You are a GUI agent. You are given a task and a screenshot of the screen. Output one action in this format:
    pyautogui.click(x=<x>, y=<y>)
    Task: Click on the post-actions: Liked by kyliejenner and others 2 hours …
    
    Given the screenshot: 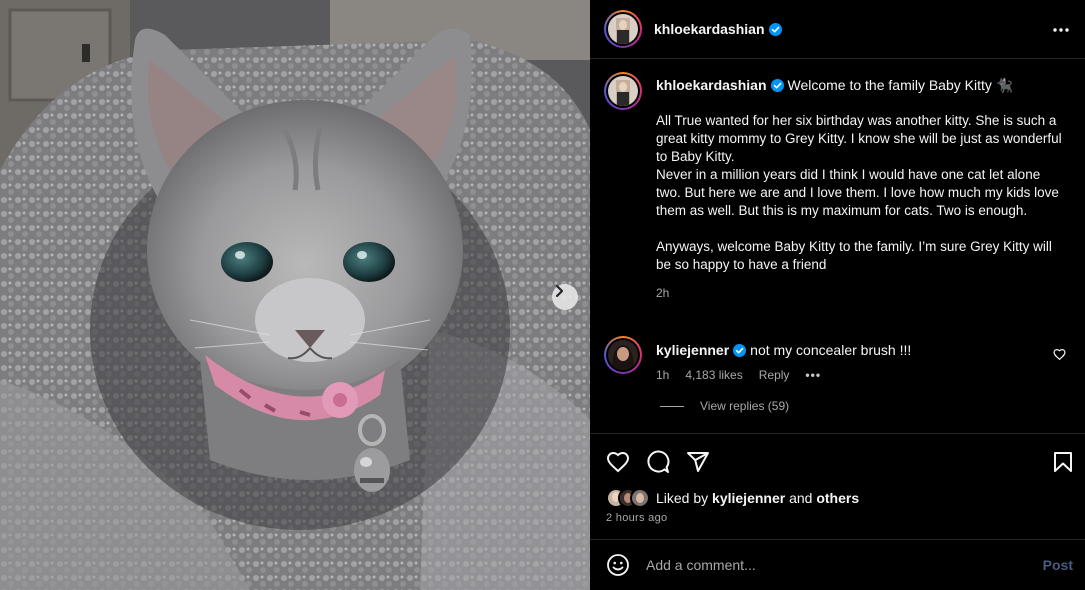 What is the action you would take?
    pyautogui.click(x=837, y=486)
    